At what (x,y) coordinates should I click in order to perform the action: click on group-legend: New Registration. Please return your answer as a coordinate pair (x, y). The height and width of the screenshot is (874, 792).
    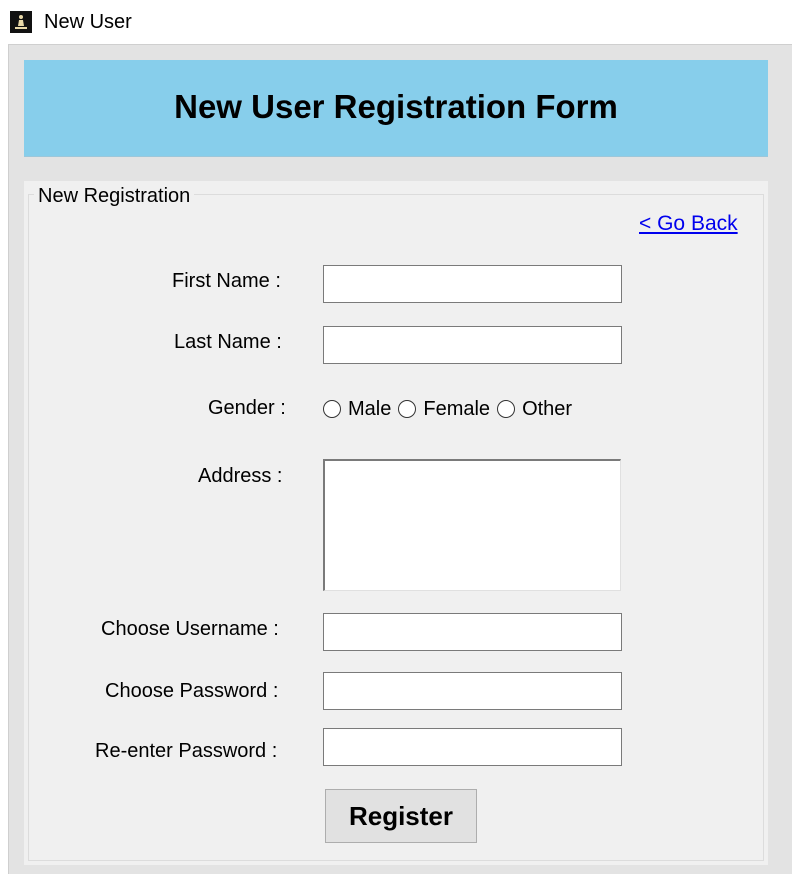
    Looking at the image, I should click on (114, 196).